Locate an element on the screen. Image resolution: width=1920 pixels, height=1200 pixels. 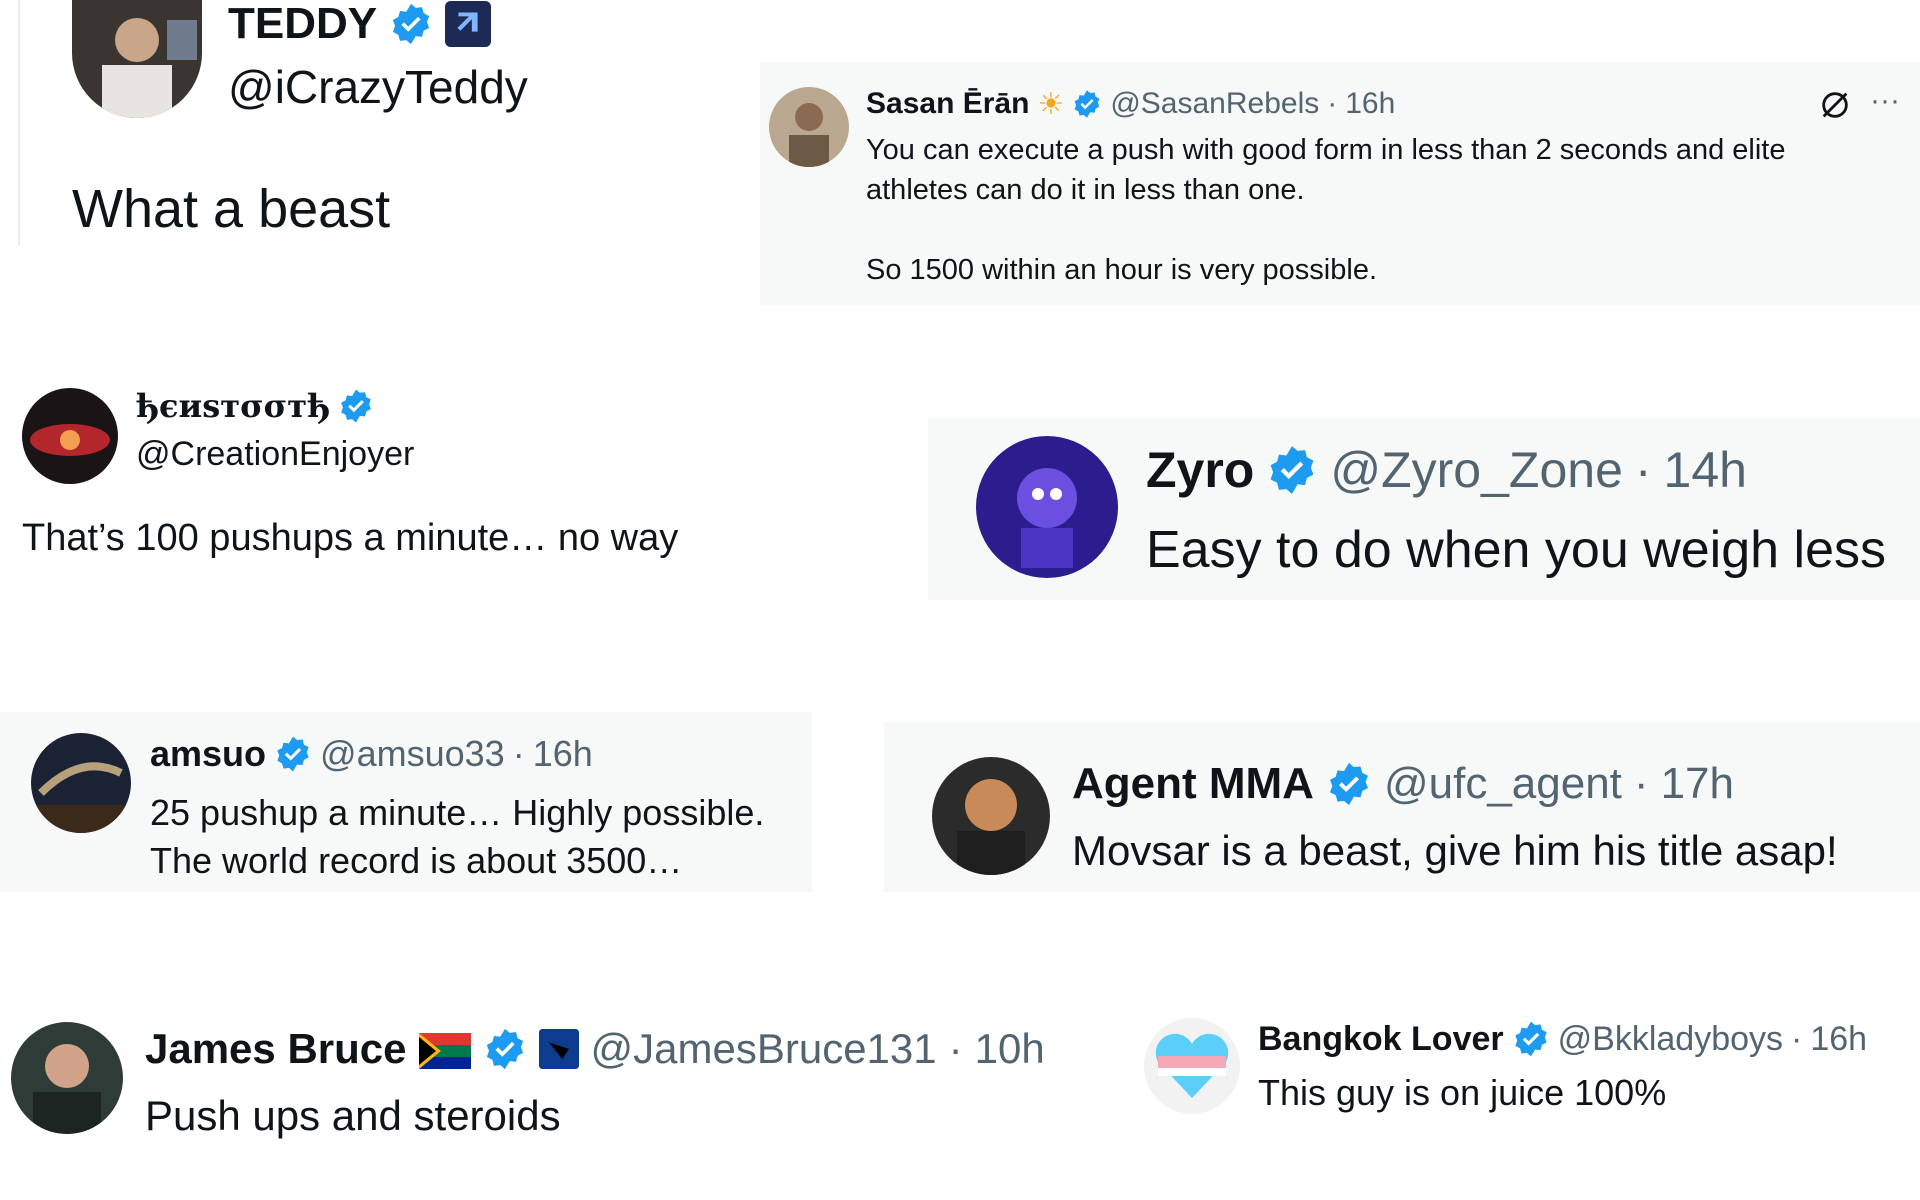
tweet-text-line-3: So 1500 within an hour is very possible. is located at coordinates (1122, 270).